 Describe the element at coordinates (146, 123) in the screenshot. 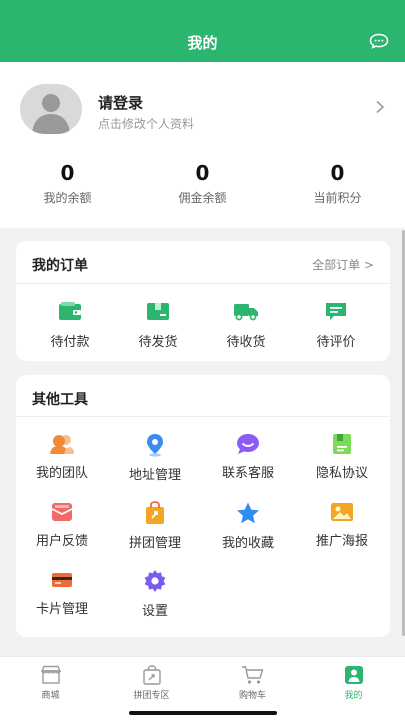

I see `edit-profile-hint: 点击修改个人资料` at that location.